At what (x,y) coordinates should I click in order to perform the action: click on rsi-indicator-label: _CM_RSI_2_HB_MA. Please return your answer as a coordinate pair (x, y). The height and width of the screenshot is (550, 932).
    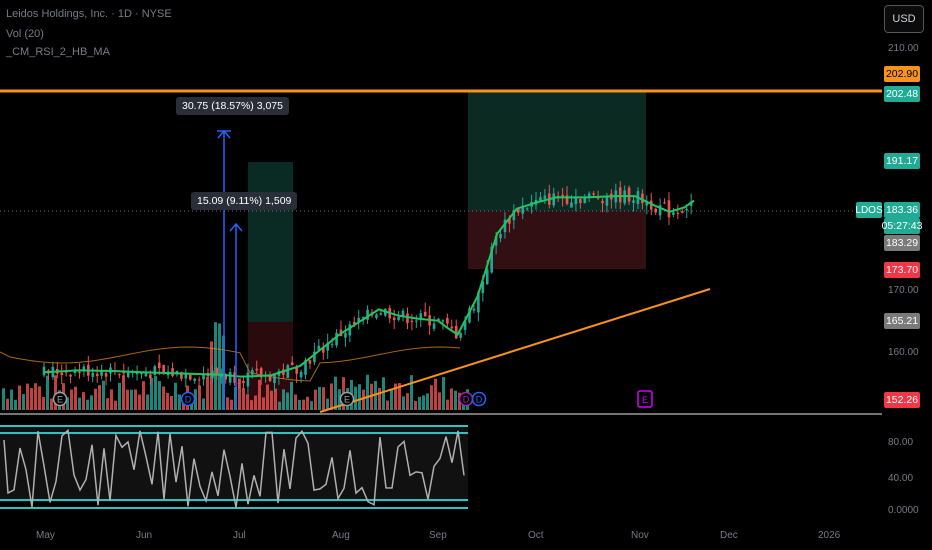
    Looking at the image, I should click on (58, 52).